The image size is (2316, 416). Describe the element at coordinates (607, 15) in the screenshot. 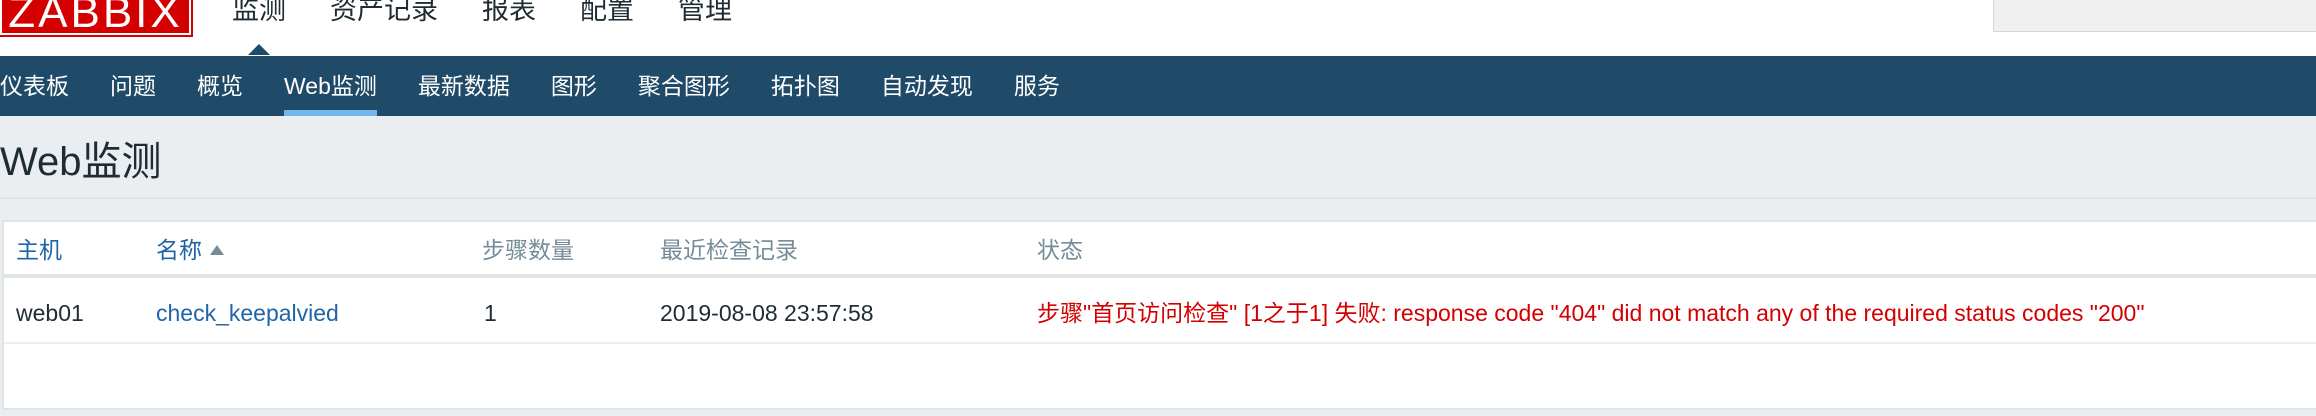

I see `main-menu-configuration: 配置` at that location.